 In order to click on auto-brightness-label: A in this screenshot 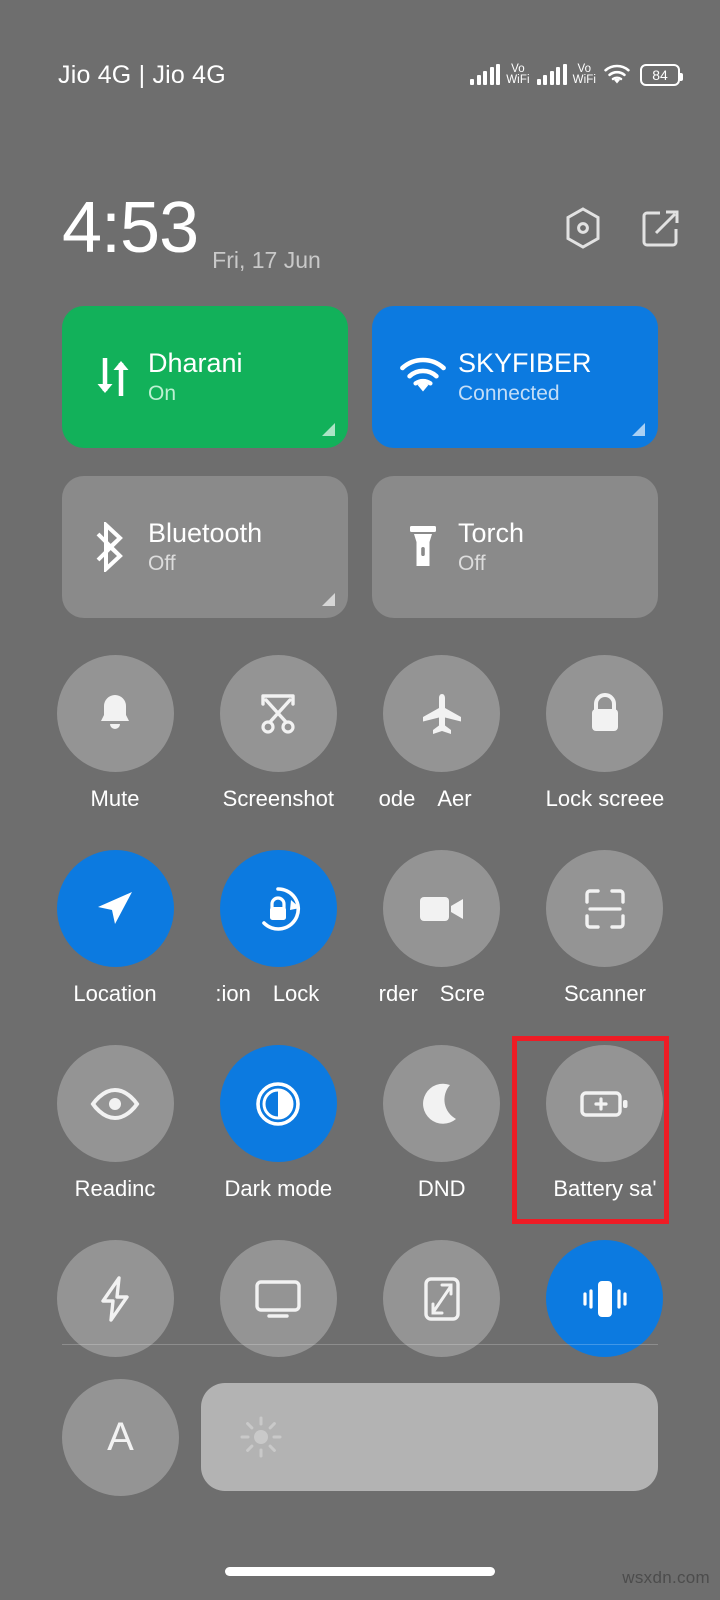, I will do `click(120, 1436)`.